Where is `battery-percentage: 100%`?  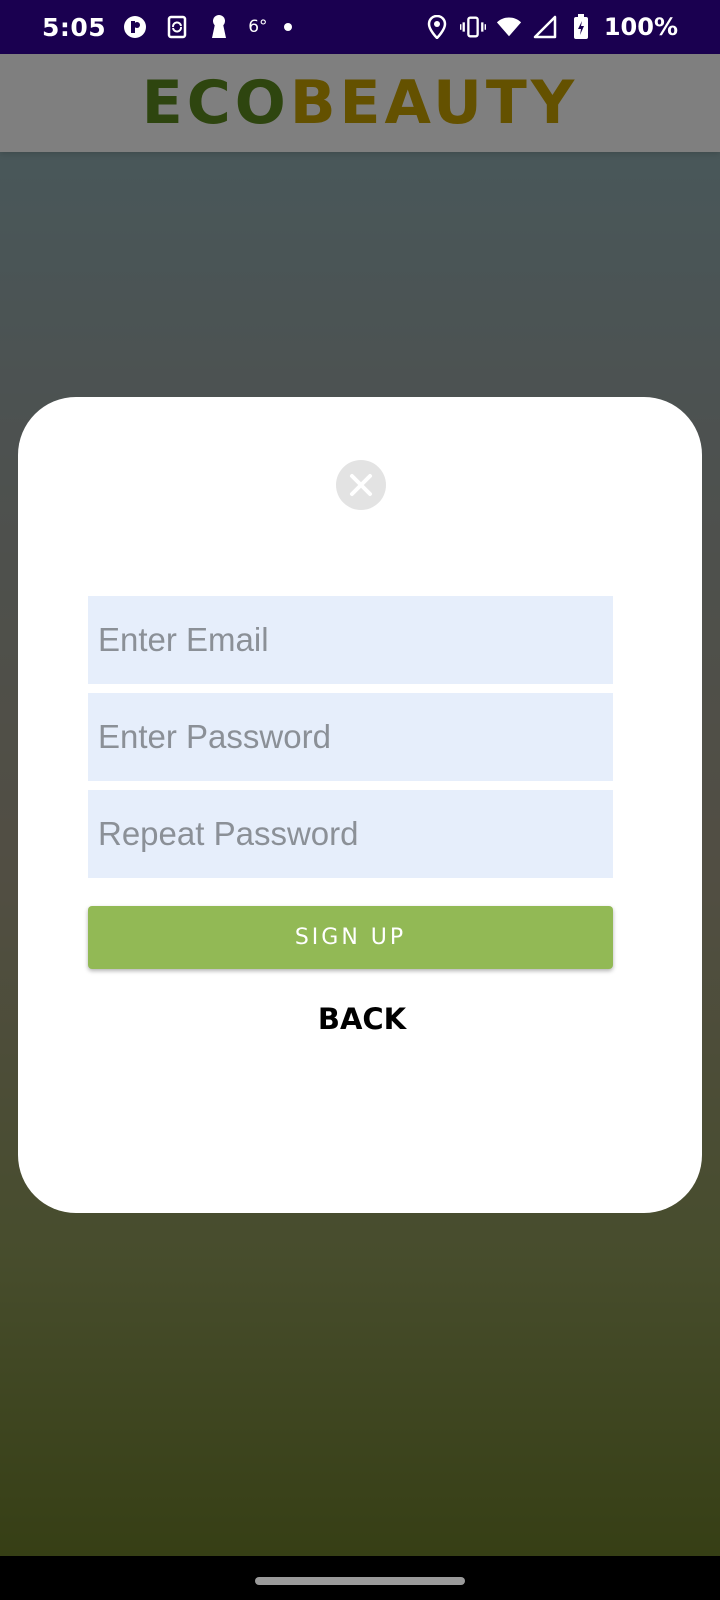
battery-percentage: 100% is located at coordinates (640, 27).